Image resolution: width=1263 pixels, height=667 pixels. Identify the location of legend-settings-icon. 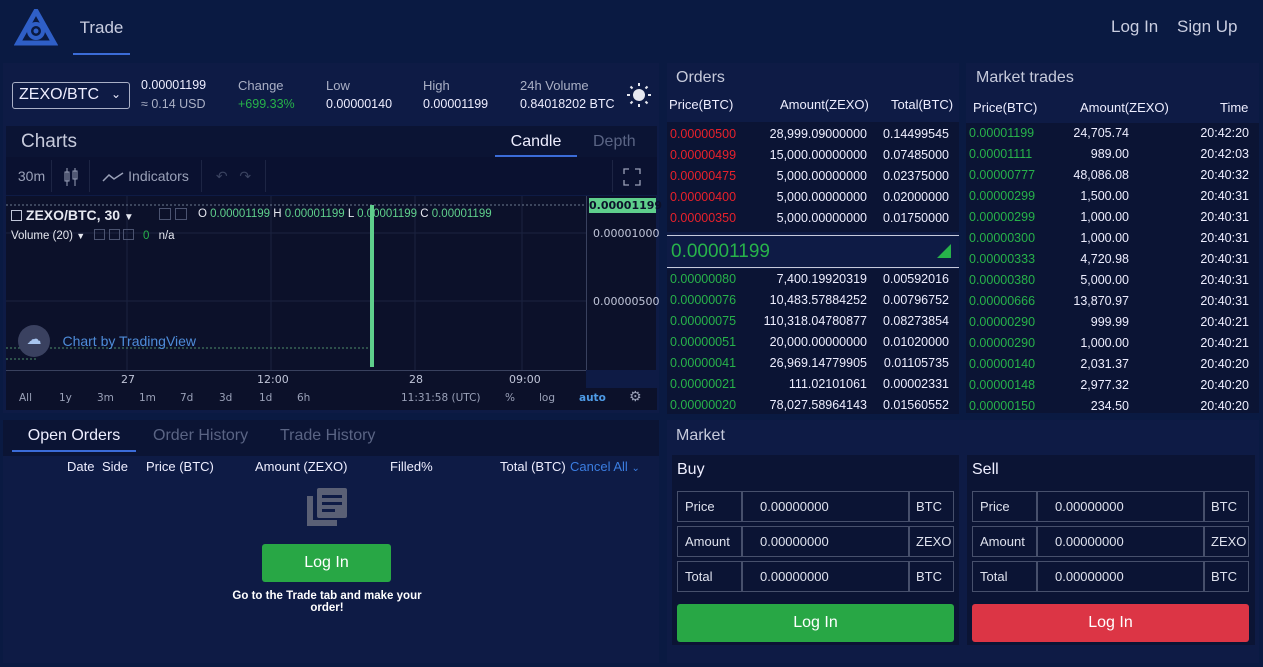
(181, 214).